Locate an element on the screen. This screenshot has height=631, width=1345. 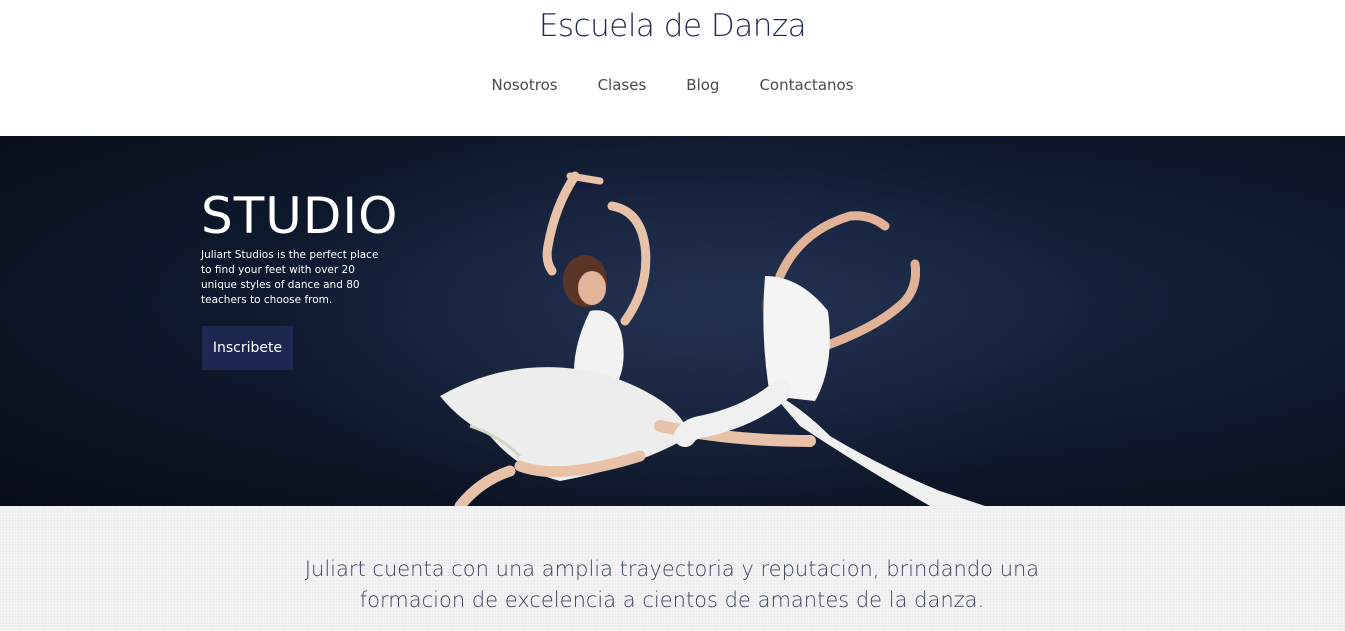
nav-link-blog: Blog is located at coordinates (702, 87).